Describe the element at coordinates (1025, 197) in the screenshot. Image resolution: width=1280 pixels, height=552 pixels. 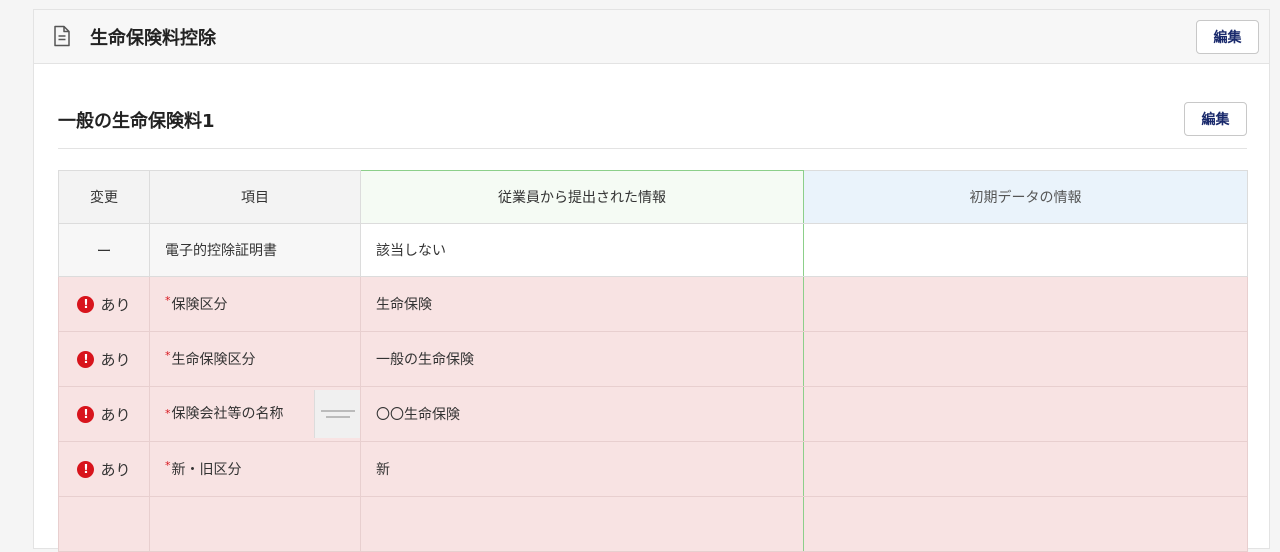
I see `header-initial-data: 初期データの情報` at that location.